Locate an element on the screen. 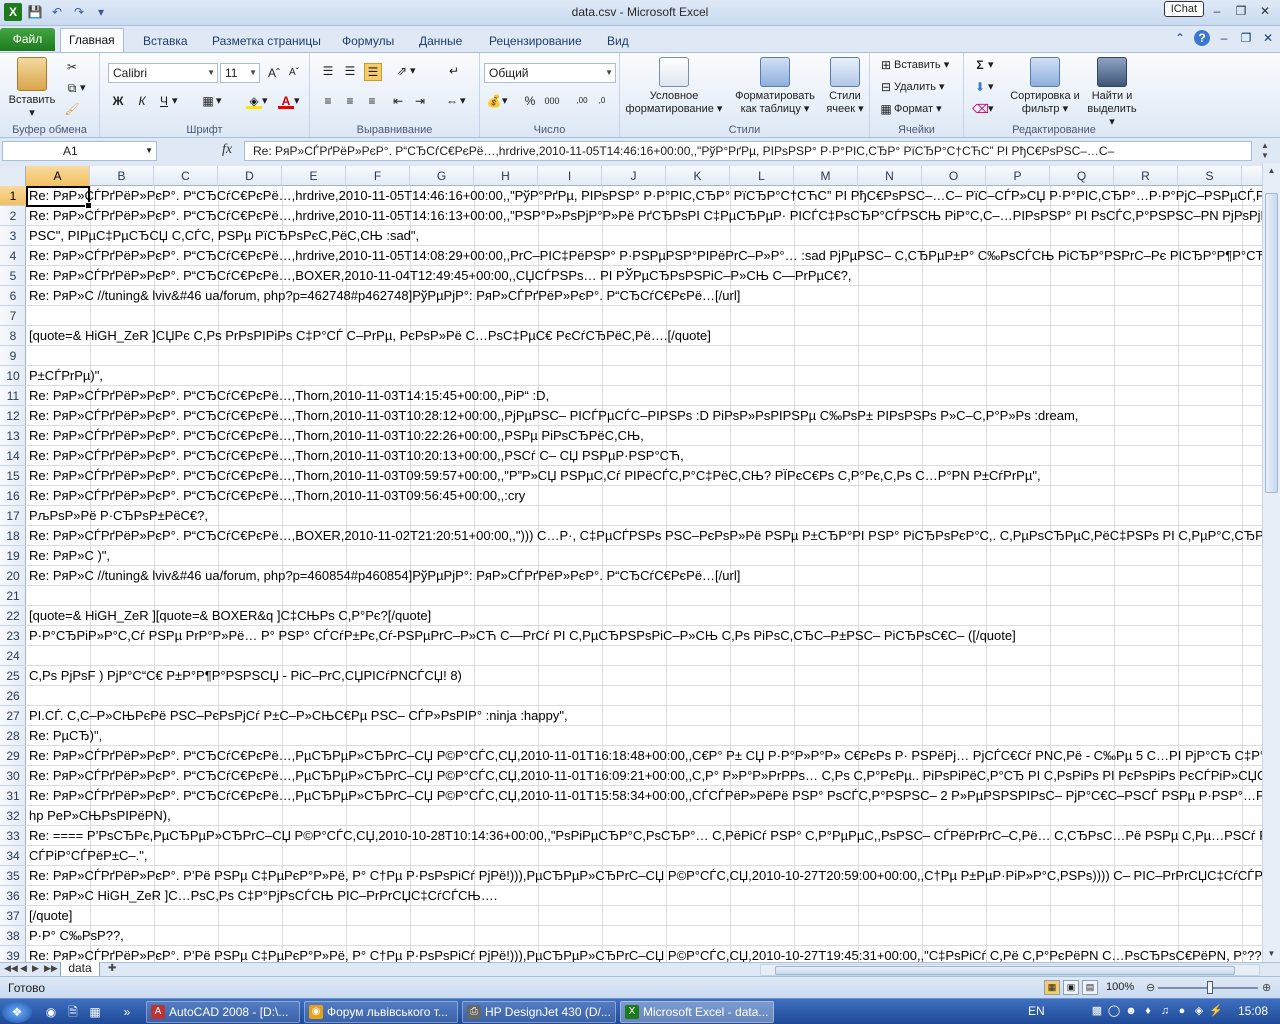  tray-skype-icon: ◯ is located at coordinates (1114, 1011).